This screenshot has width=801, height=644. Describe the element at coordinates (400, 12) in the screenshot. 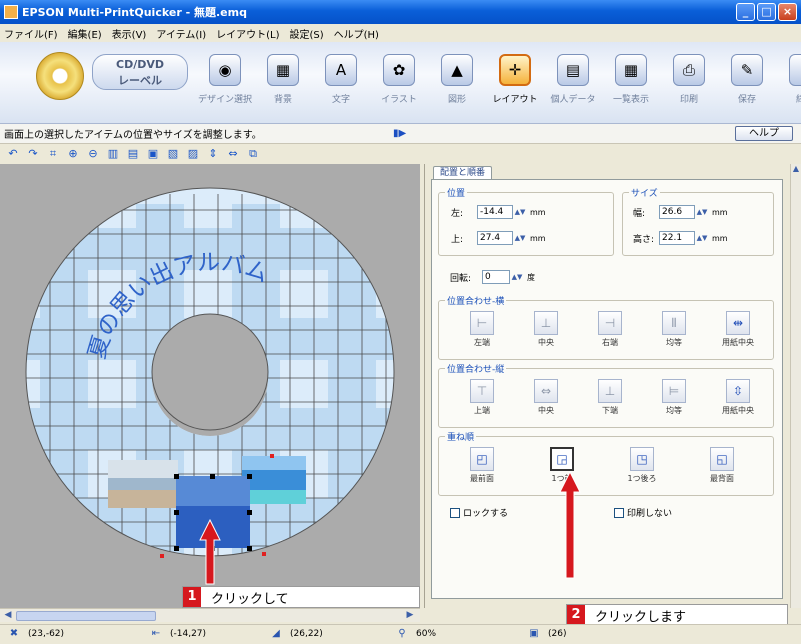

I see `title-bar: EPSON Multi-PrintQuicker - 無題.emq _ □ ×` at that location.